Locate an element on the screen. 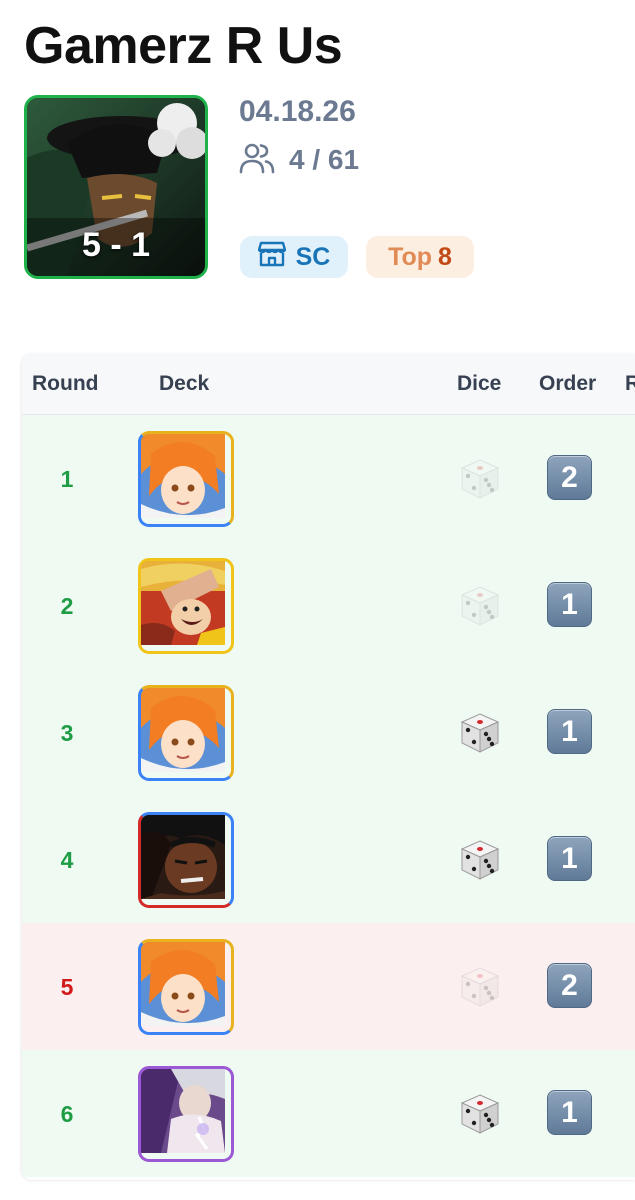 The image size is (635, 1200). event-title: Gamerz R Us is located at coordinates (183, 46).